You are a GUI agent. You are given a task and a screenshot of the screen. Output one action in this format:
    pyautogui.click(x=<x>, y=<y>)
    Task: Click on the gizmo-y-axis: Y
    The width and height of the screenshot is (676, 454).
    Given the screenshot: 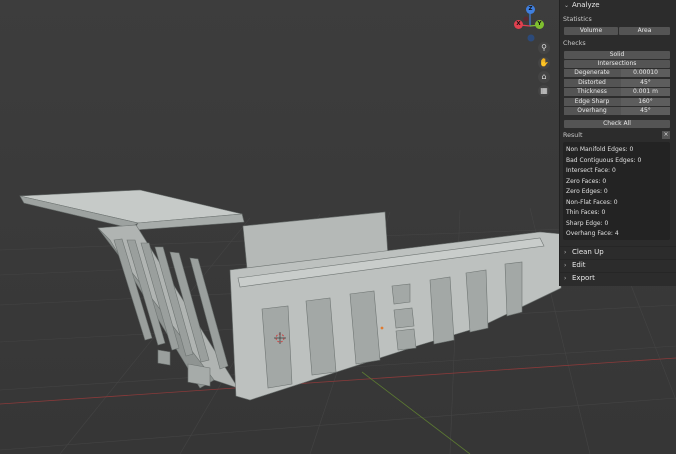 What is the action you would take?
    pyautogui.click(x=539, y=24)
    